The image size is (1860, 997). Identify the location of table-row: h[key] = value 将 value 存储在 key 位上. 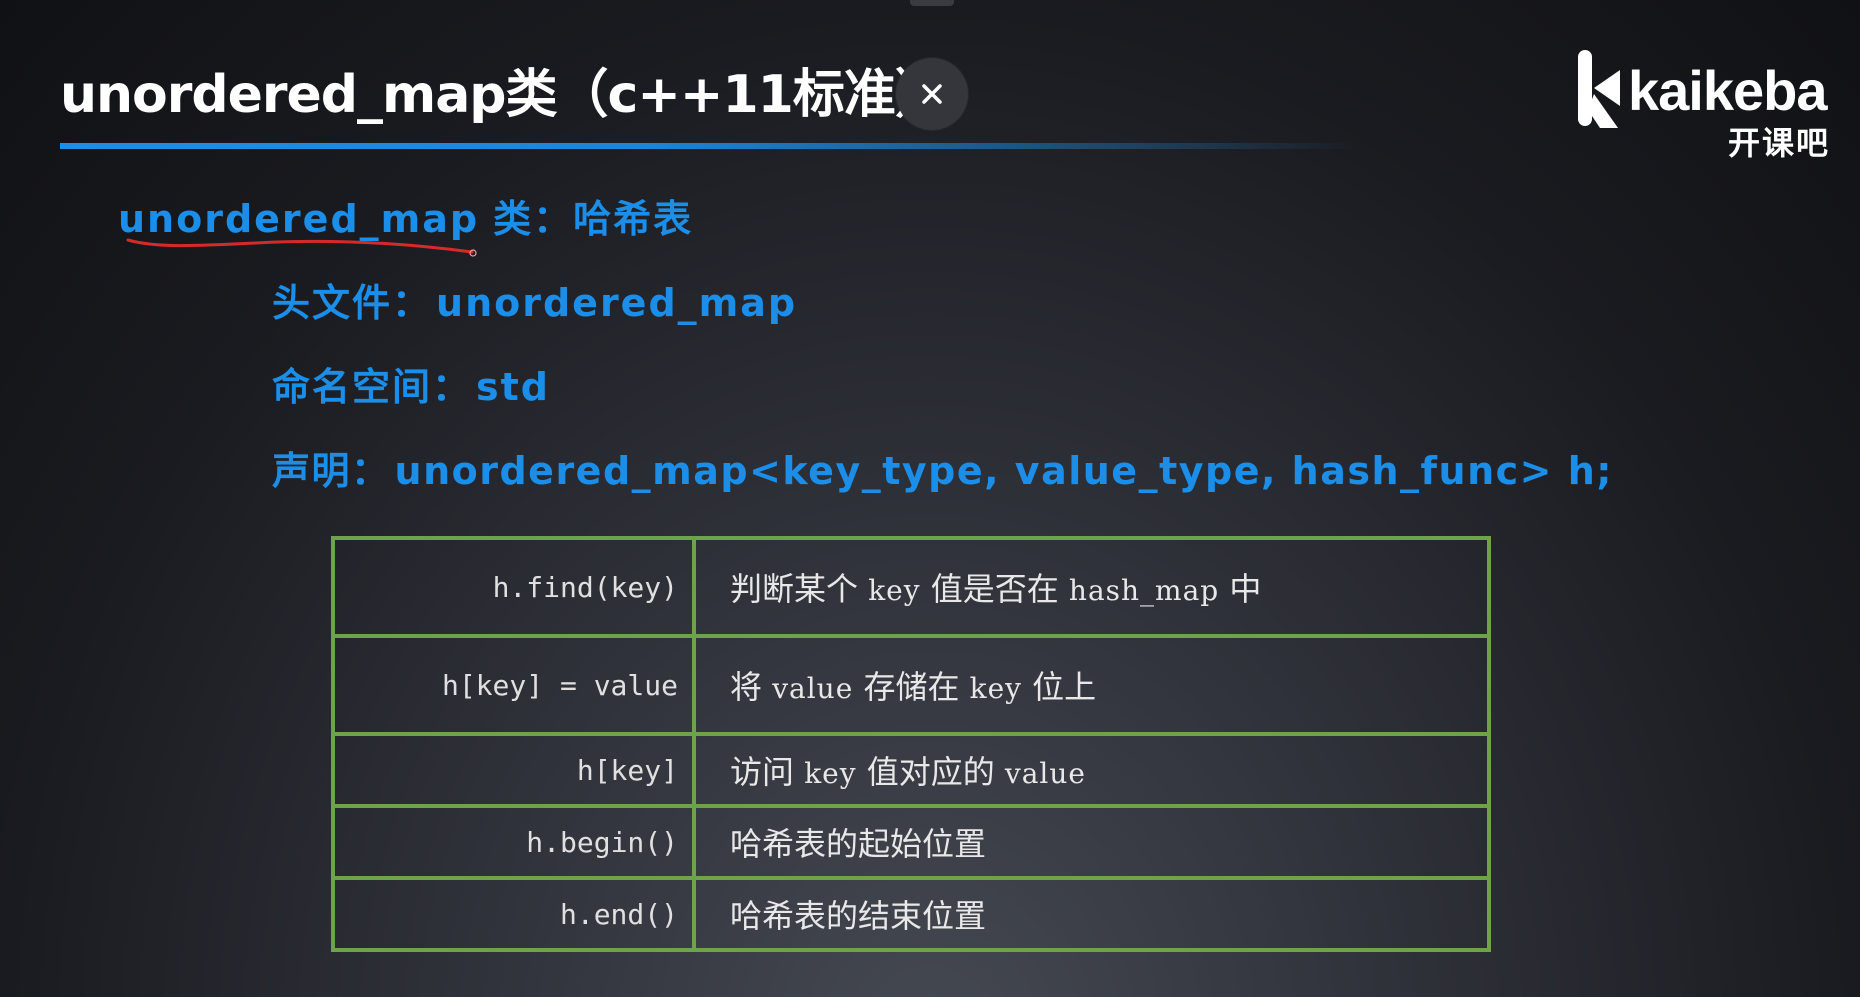
(911, 685).